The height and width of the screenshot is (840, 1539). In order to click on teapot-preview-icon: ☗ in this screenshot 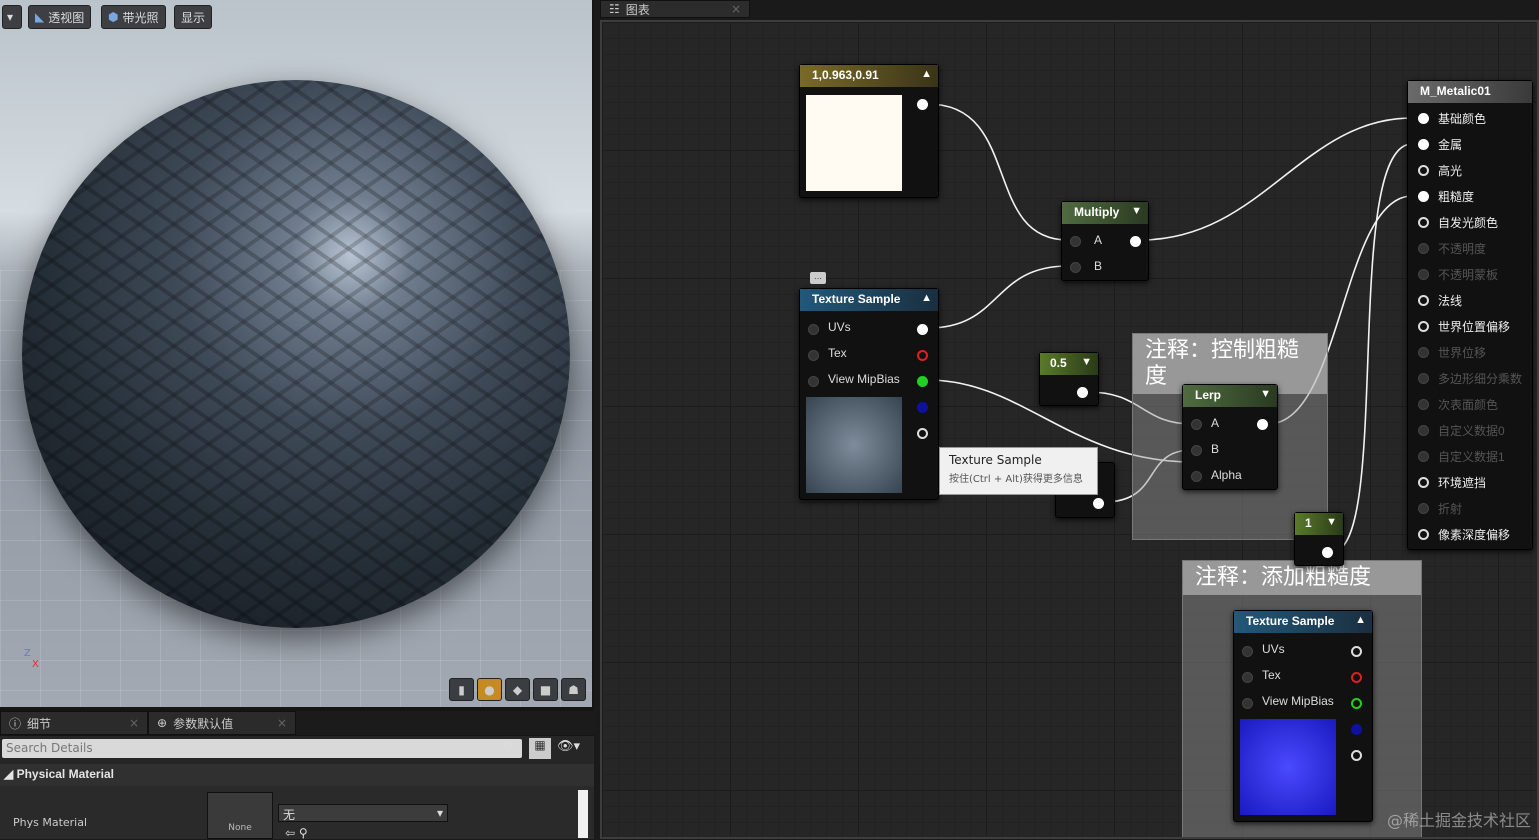, I will do `click(573, 689)`.